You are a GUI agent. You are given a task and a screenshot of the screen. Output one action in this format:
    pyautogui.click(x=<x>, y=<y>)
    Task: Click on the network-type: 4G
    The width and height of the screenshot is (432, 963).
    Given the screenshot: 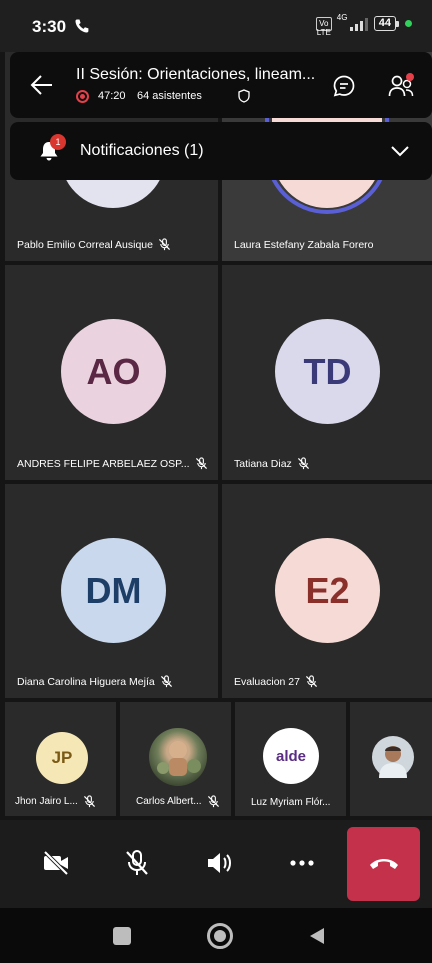 What is the action you would take?
    pyautogui.click(x=342, y=17)
    